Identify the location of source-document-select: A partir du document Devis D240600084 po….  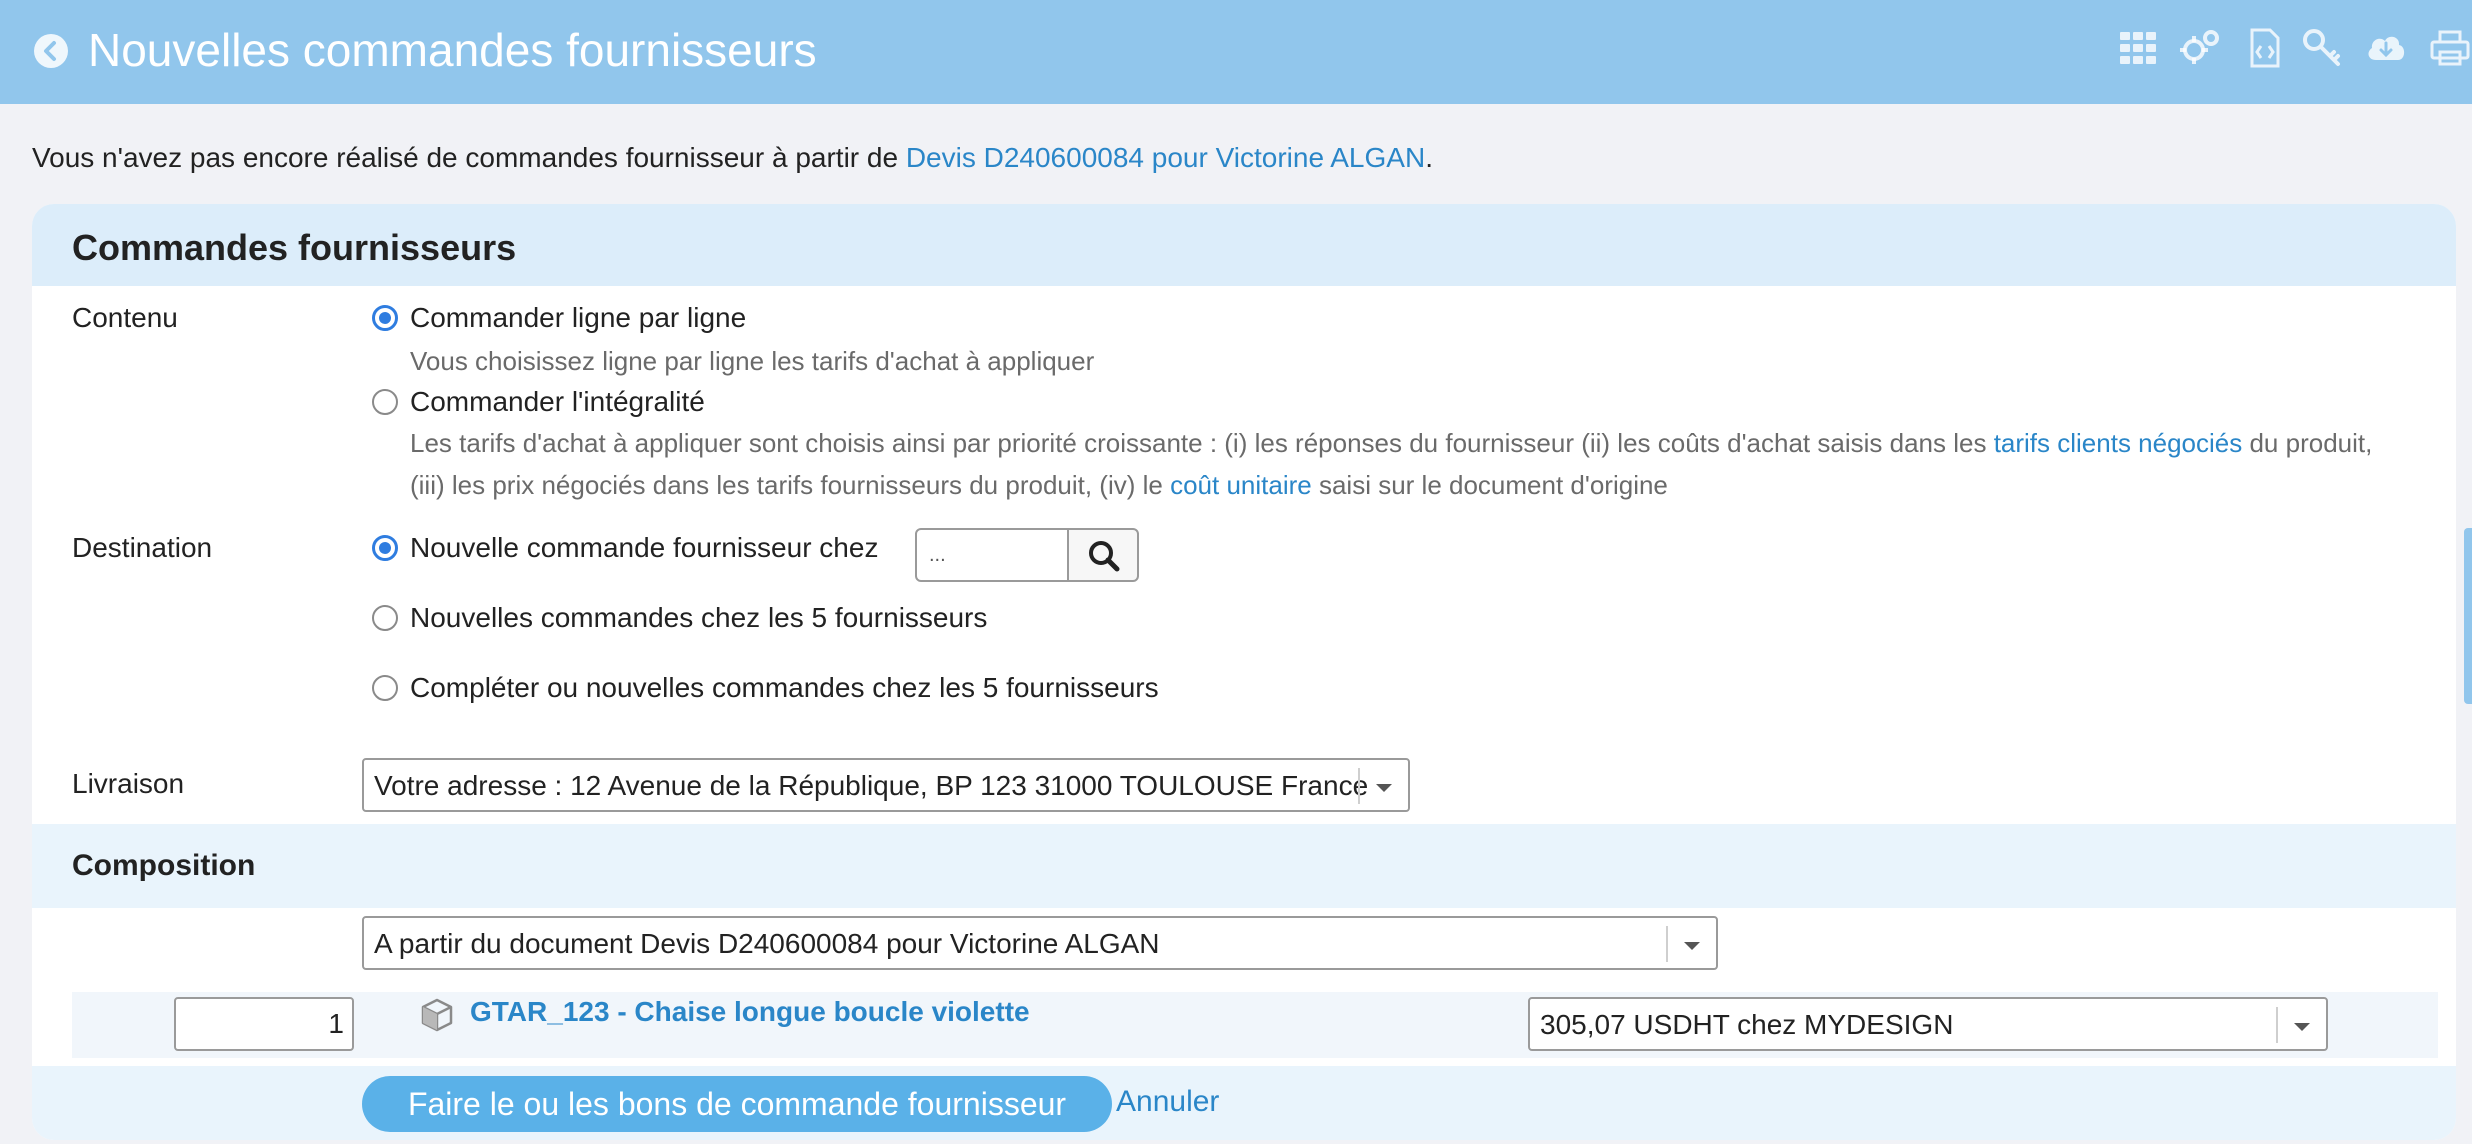
(1040, 943).